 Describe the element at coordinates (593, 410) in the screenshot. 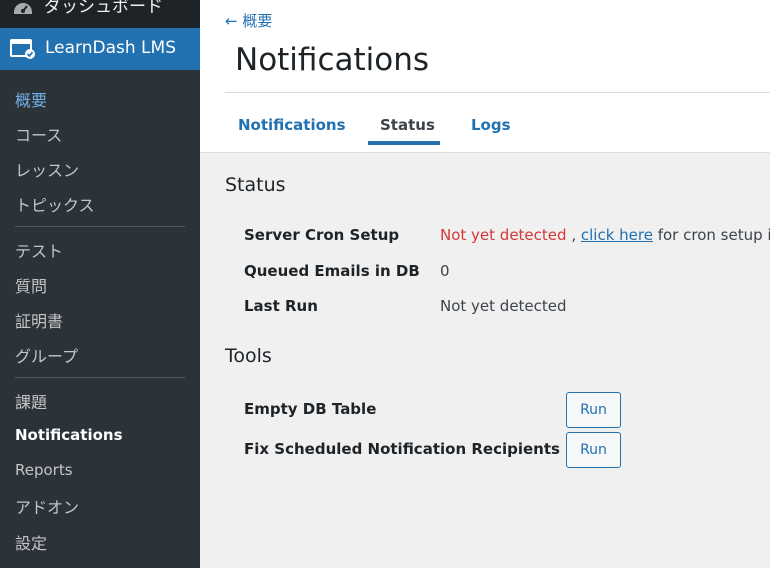

I see `empty-db-run-button: Run` at that location.